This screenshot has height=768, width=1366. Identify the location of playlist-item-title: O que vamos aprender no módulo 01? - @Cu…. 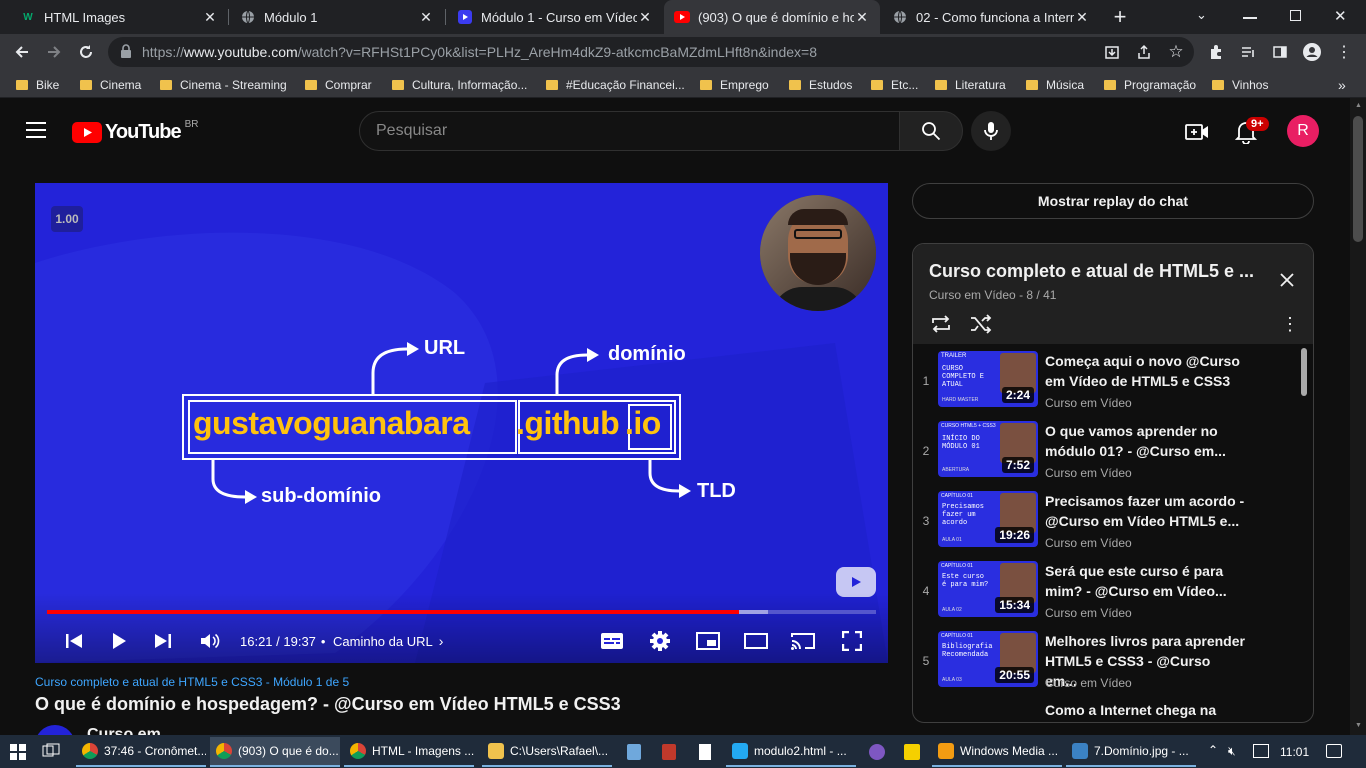
(1145, 441).